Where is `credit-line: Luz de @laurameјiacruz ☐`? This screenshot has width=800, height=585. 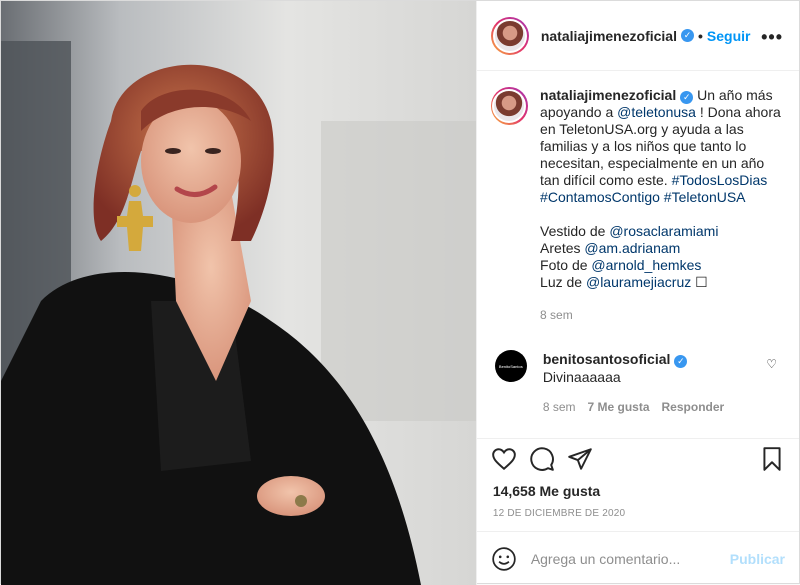
credit-line: Luz de @laurameјiacruz ☐ is located at coordinates (662, 282).